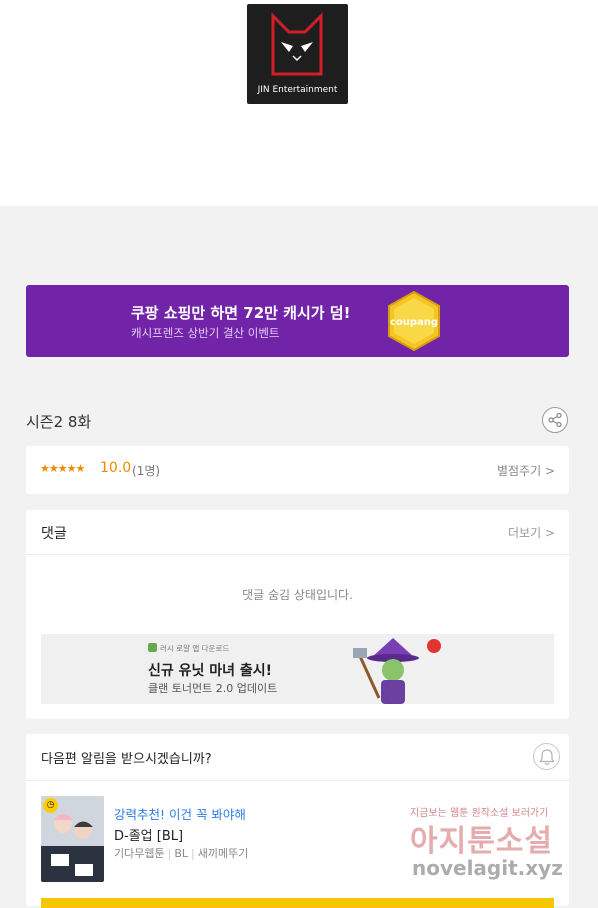 The width and height of the screenshot is (598, 908). What do you see at coordinates (195, 648) in the screenshot?
I see `ad-tag-text: 러시 로얄 앱 다운로드` at bounding box center [195, 648].